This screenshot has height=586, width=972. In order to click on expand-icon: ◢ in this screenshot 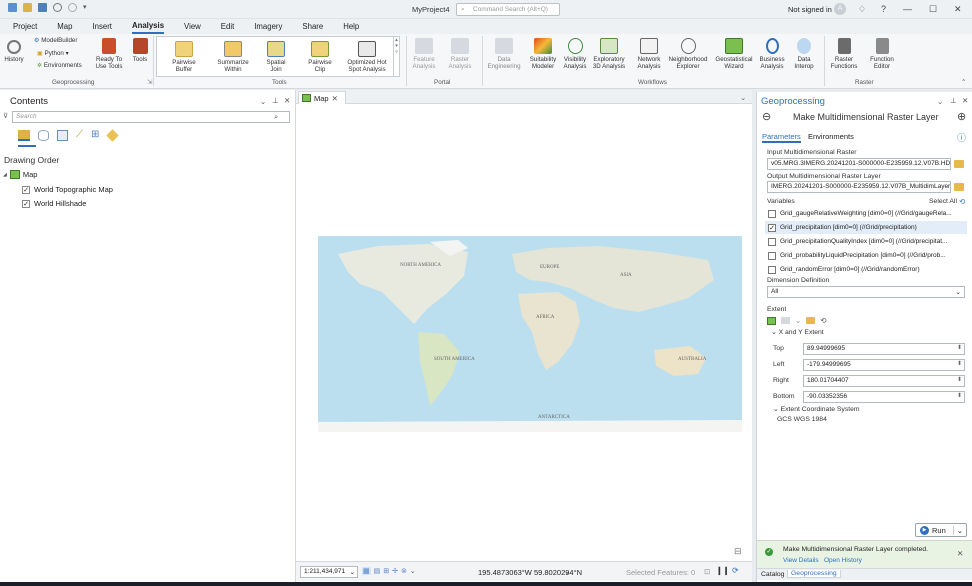, I will do `click(5, 175)`.